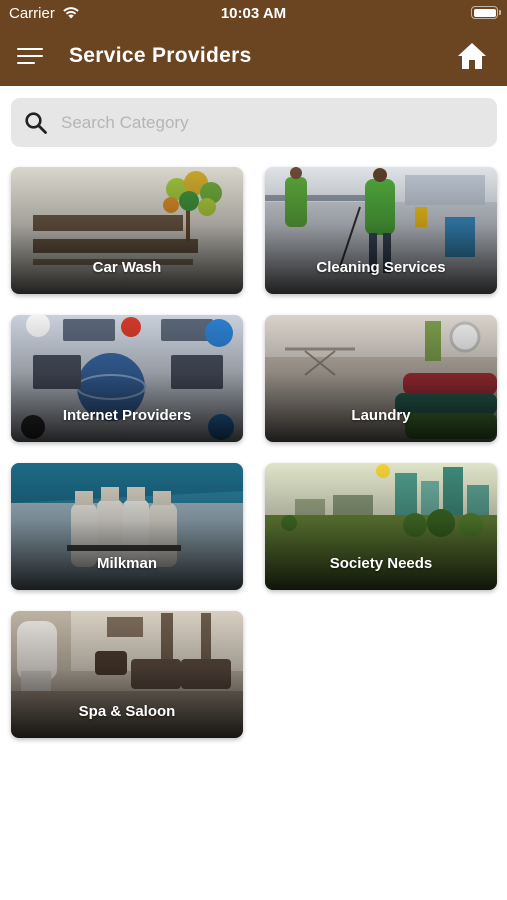 The height and width of the screenshot is (900, 507). What do you see at coordinates (127, 230) in the screenshot?
I see `category-card-car-wash: Car Wash` at bounding box center [127, 230].